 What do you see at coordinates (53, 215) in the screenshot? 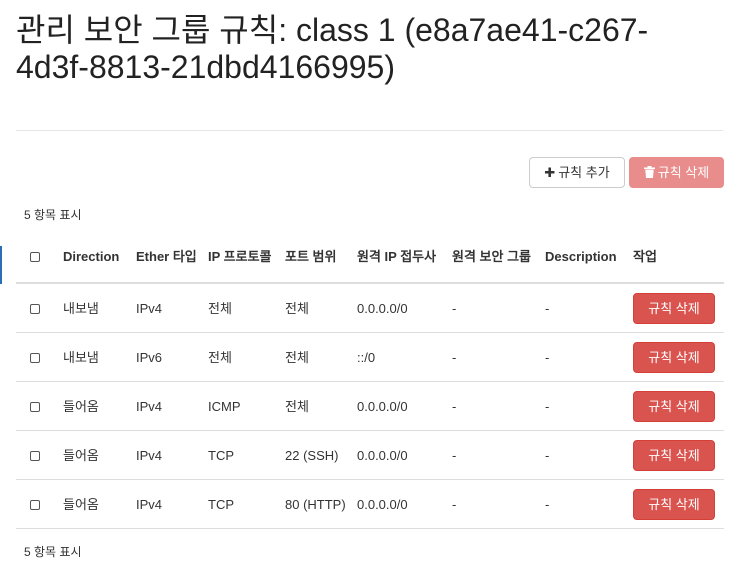
I see `item-count-top: 5 항목 표시` at bounding box center [53, 215].